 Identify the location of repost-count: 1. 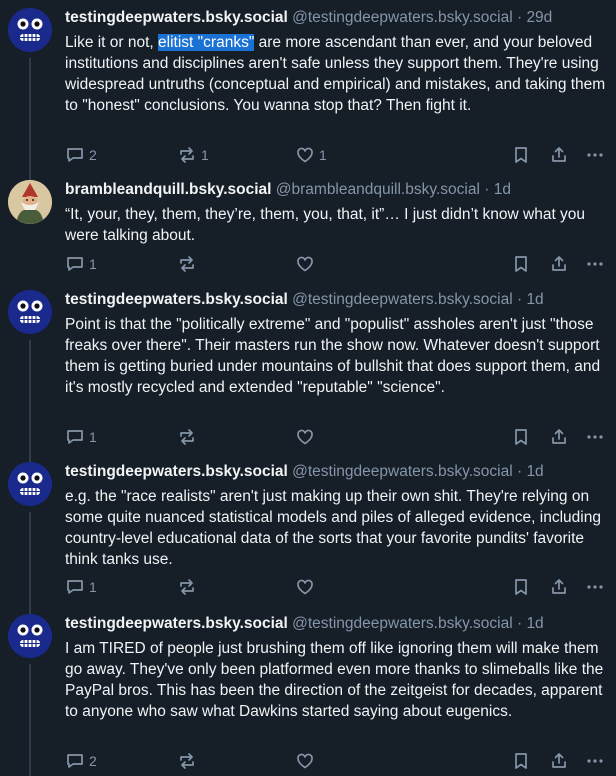
(205, 155).